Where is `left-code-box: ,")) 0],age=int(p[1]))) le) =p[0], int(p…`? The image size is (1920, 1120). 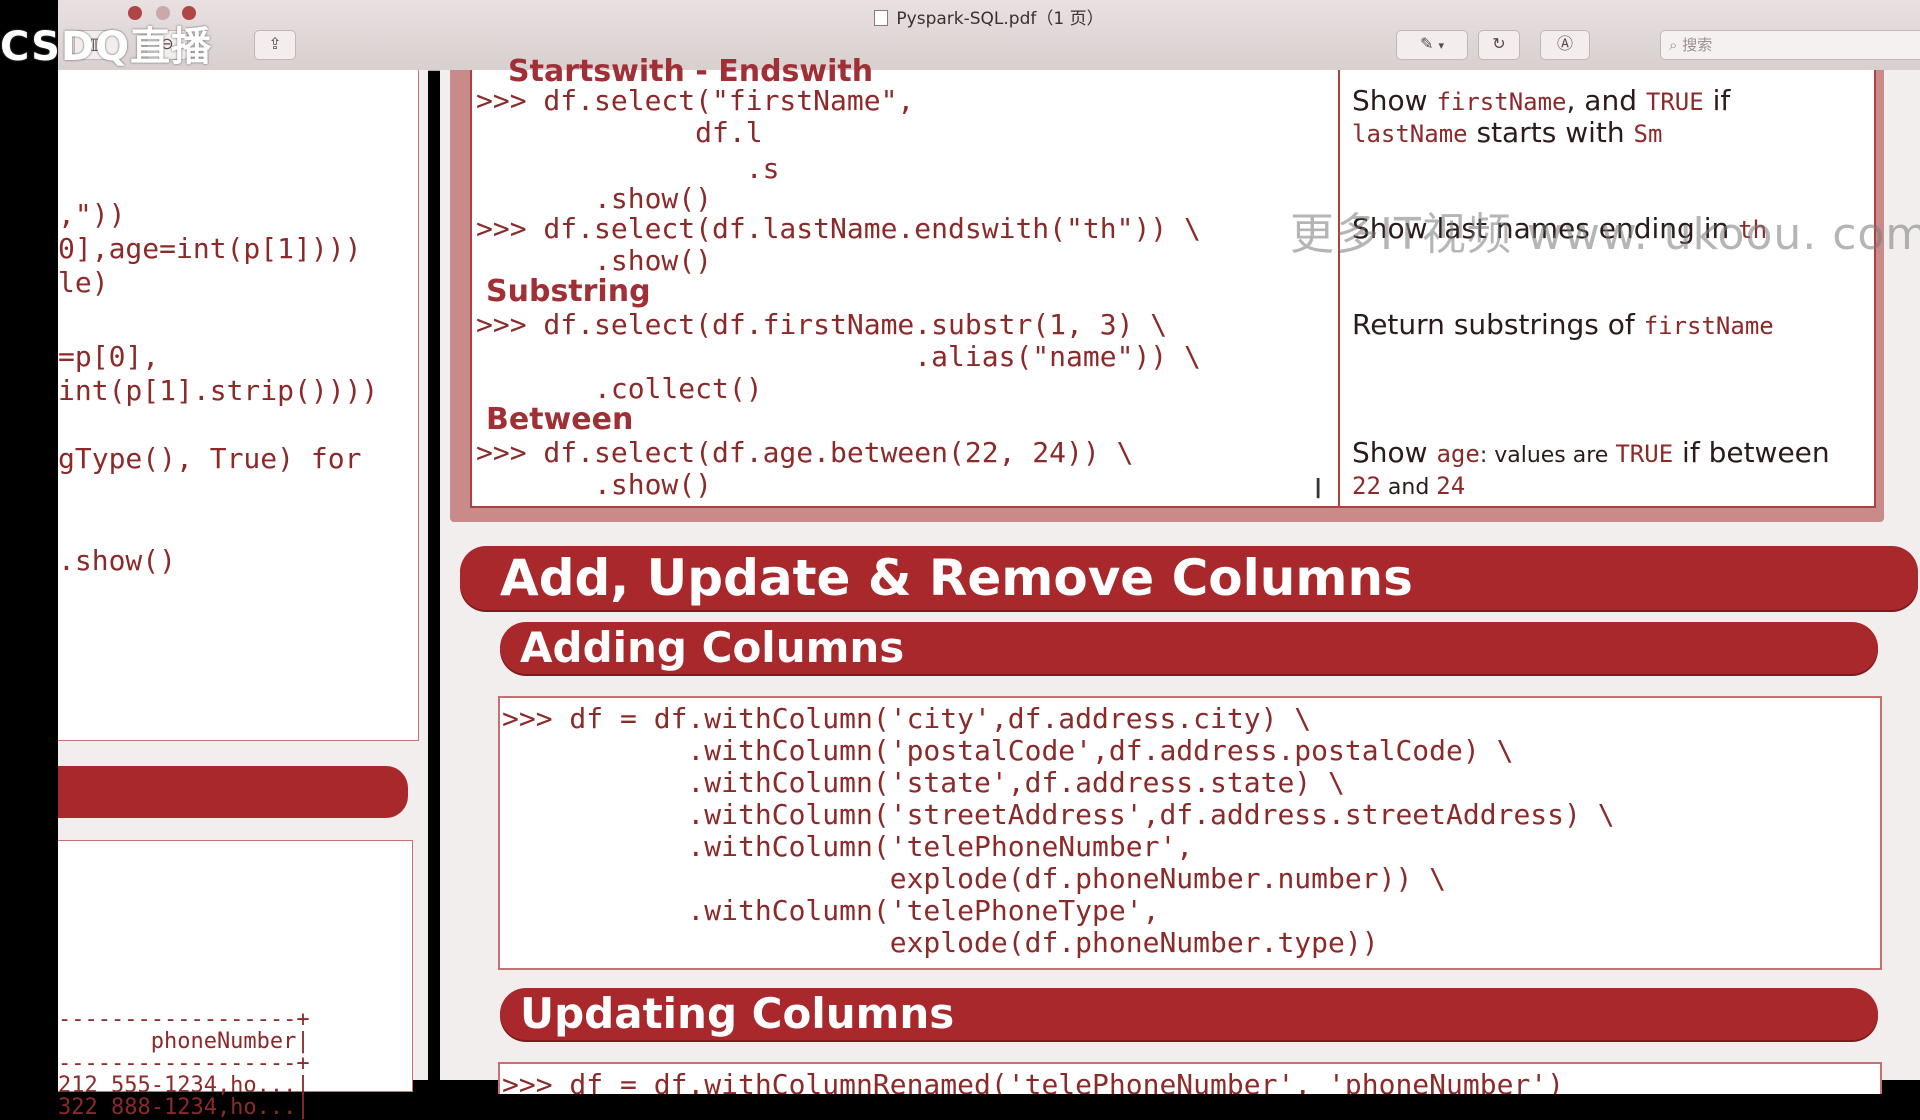 left-code-box: ,")) 0],age=int(p[1]))) le) =p[0], int(p… is located at coordinates (238, 405).